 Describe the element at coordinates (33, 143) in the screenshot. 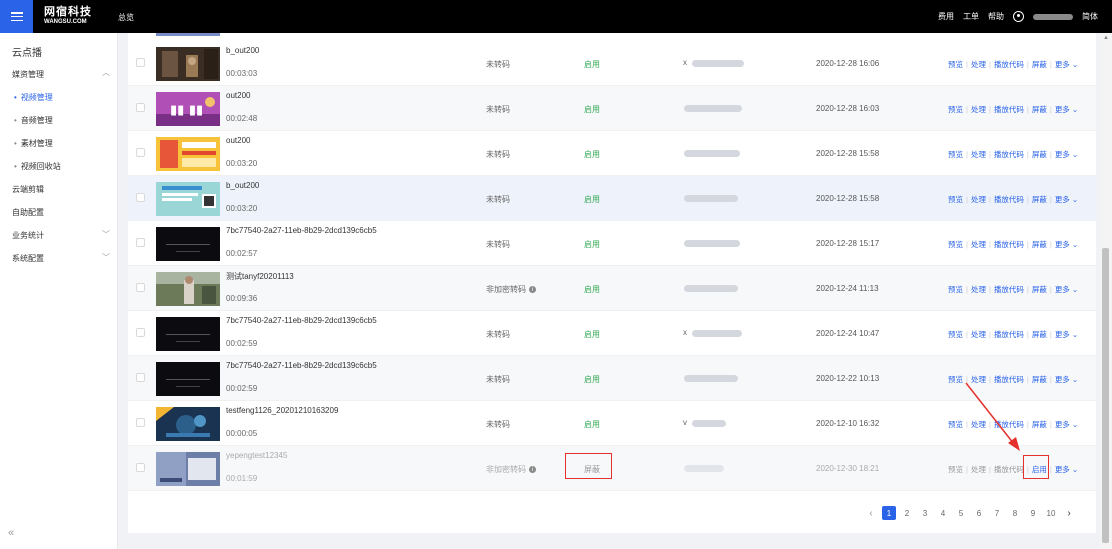

I see `sidebar-item-material: 素材管理` at that location.